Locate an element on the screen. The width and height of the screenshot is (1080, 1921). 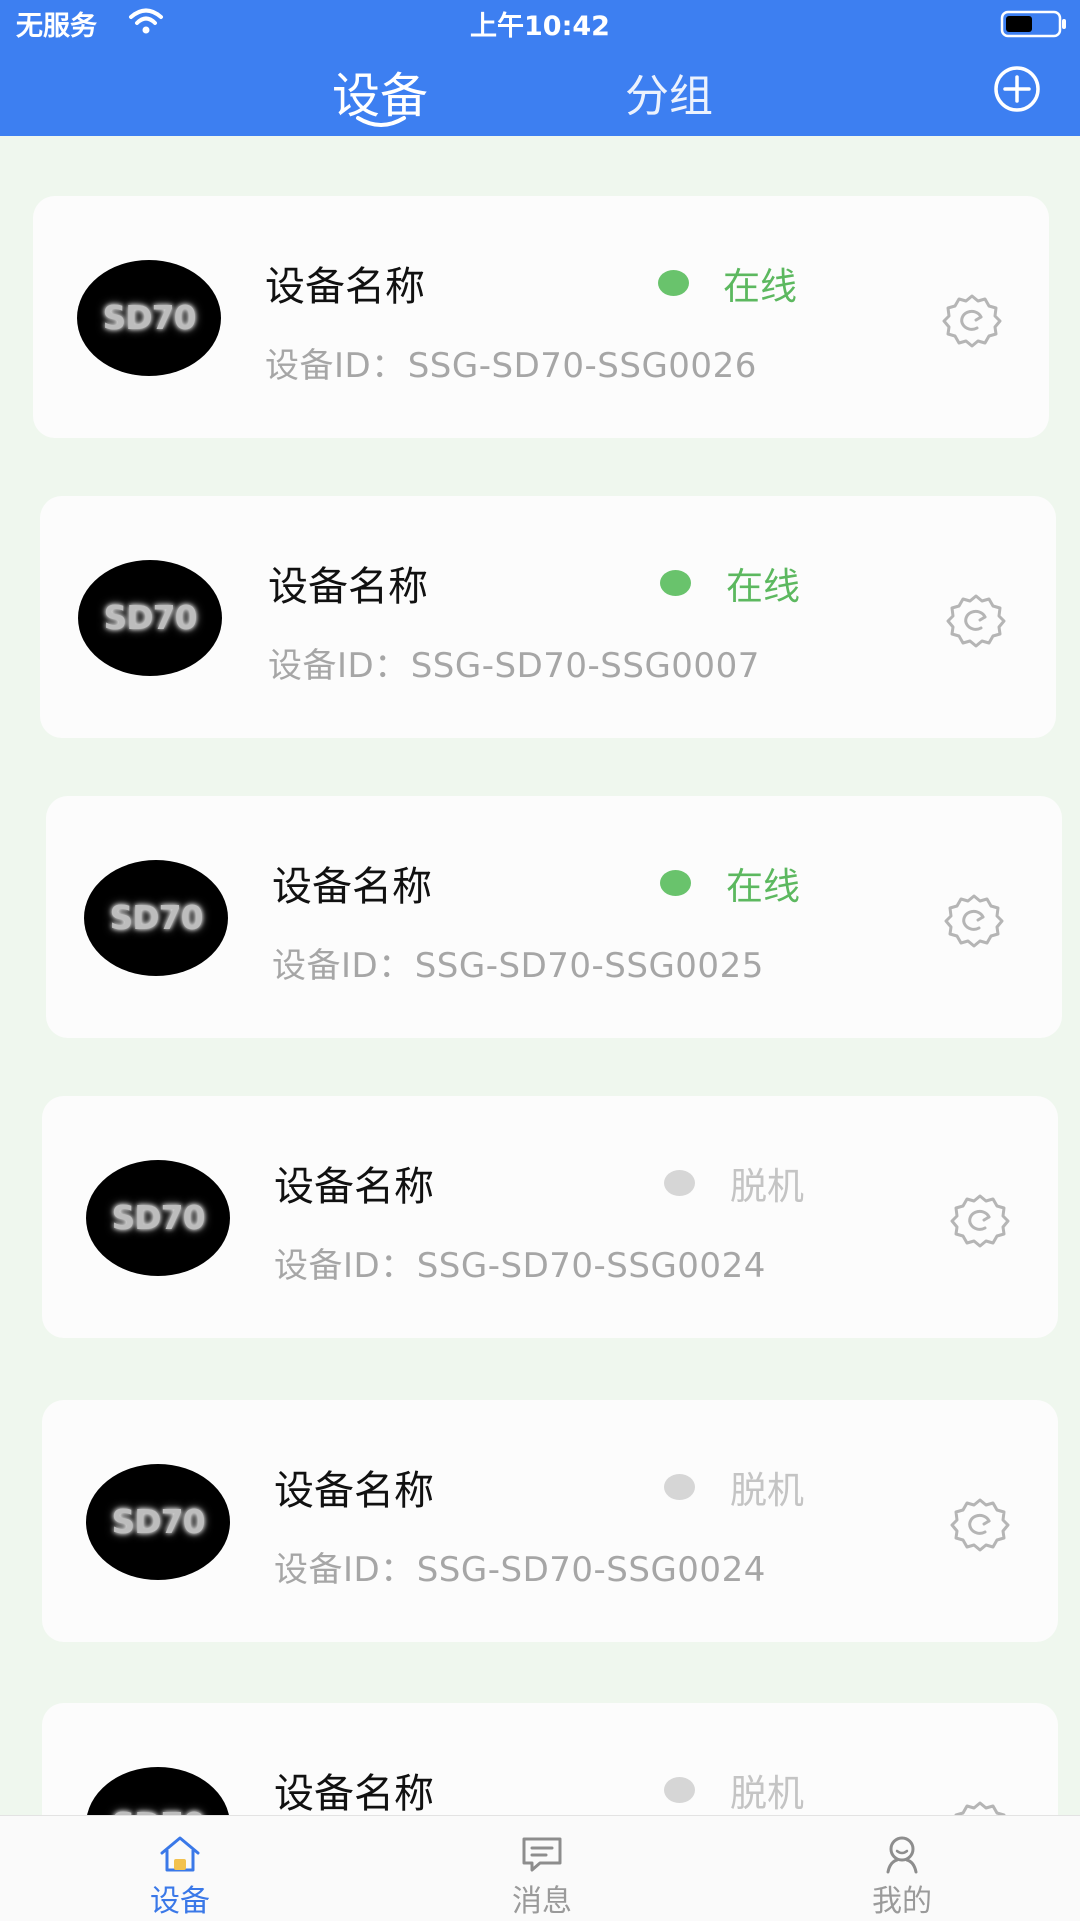
nav-item-mine: 我的 is located at coordinates (902, 1868).